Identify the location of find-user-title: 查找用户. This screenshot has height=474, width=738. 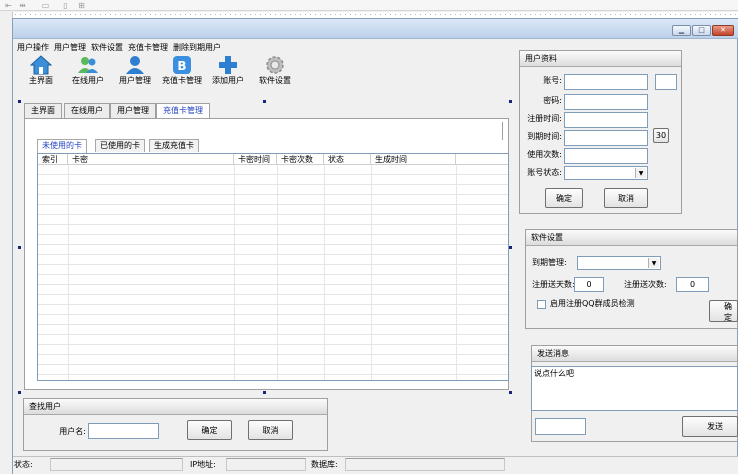
(175, 407).